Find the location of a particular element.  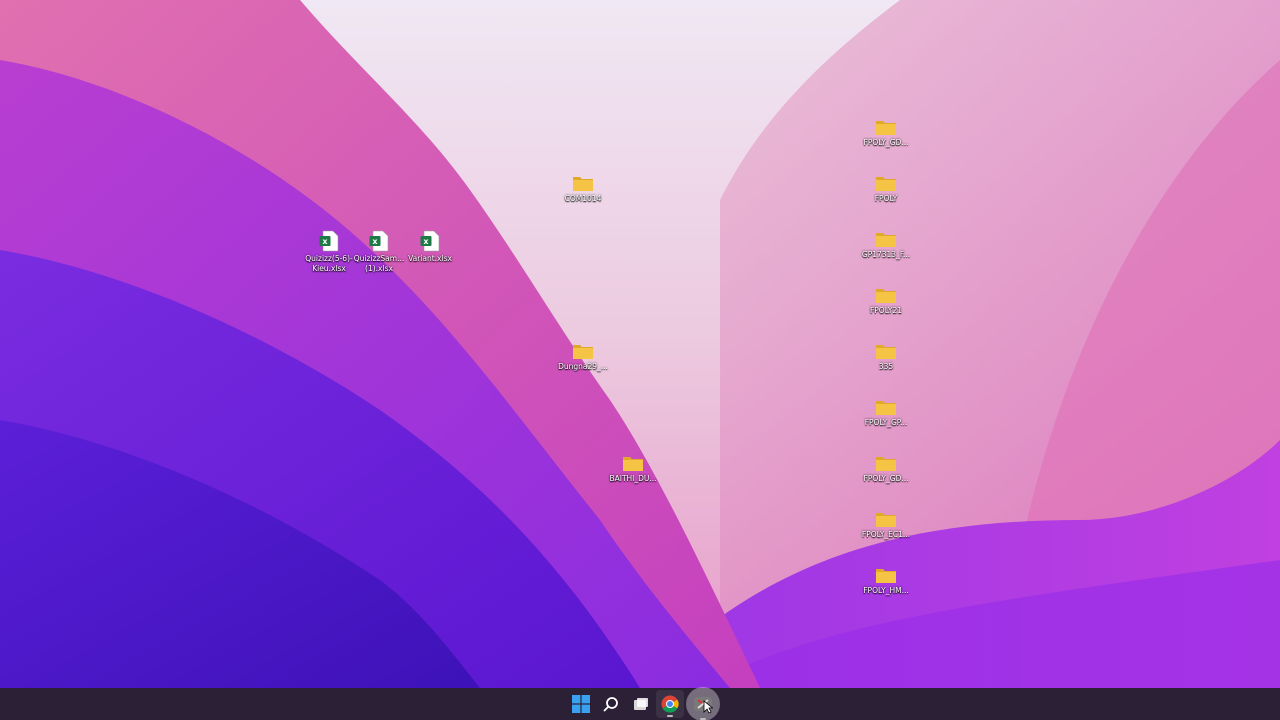

desktop-folder-335: 335 is located at coordinates (886, 357).